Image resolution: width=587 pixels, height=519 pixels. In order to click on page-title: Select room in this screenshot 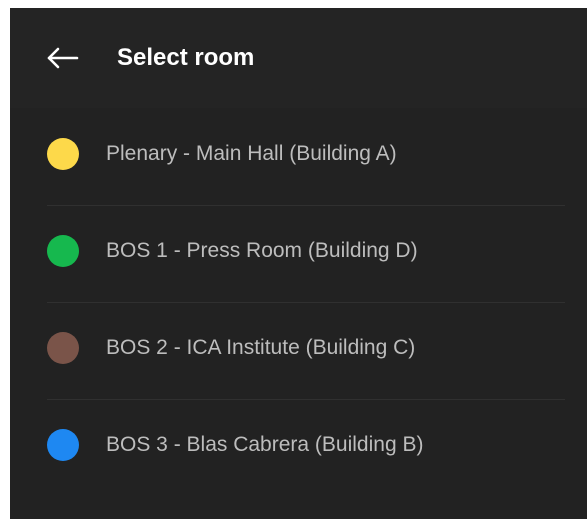, I will do `click(186, 57)`.